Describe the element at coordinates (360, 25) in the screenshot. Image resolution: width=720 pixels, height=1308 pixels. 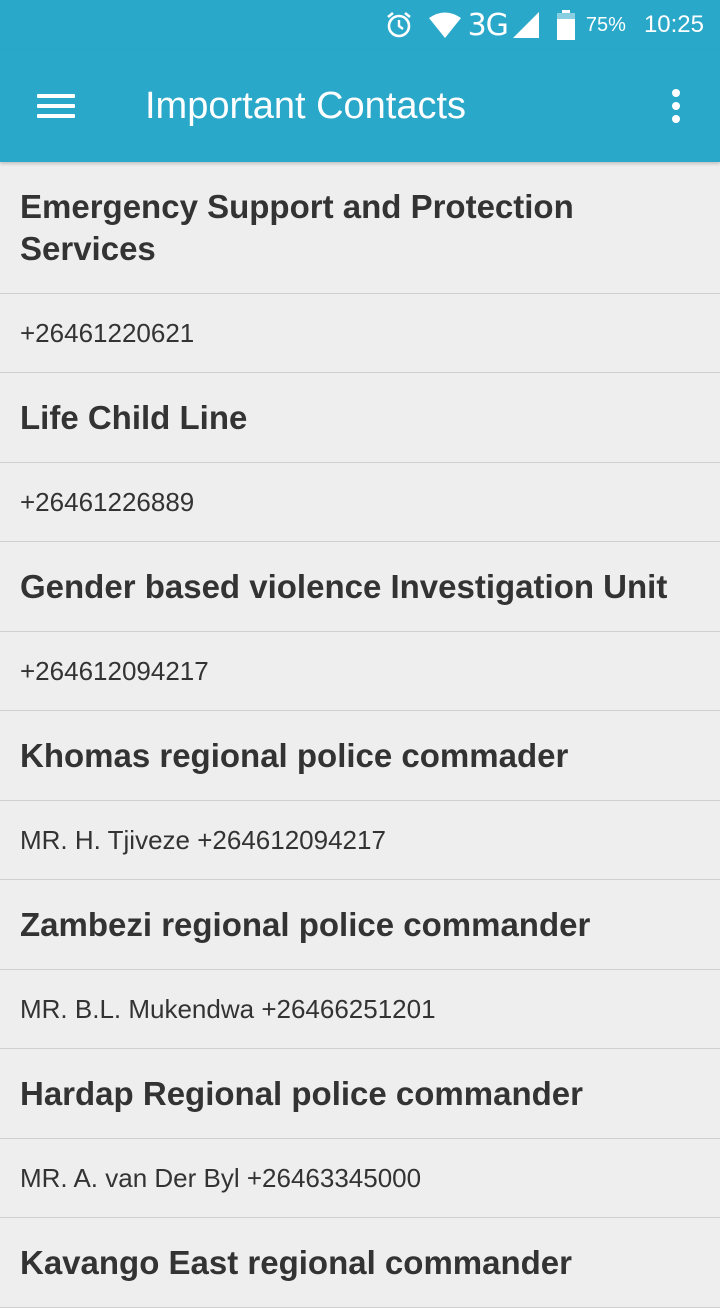
I see `status-bar: 3G 75% 10:25` at that location.